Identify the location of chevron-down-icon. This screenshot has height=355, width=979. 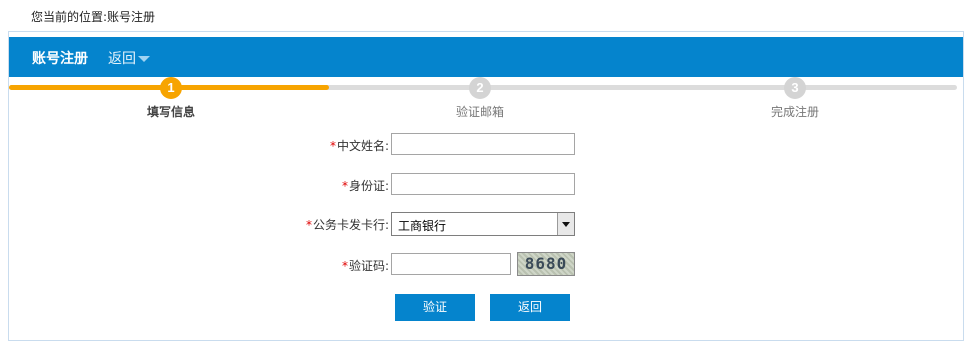
(565, 224).